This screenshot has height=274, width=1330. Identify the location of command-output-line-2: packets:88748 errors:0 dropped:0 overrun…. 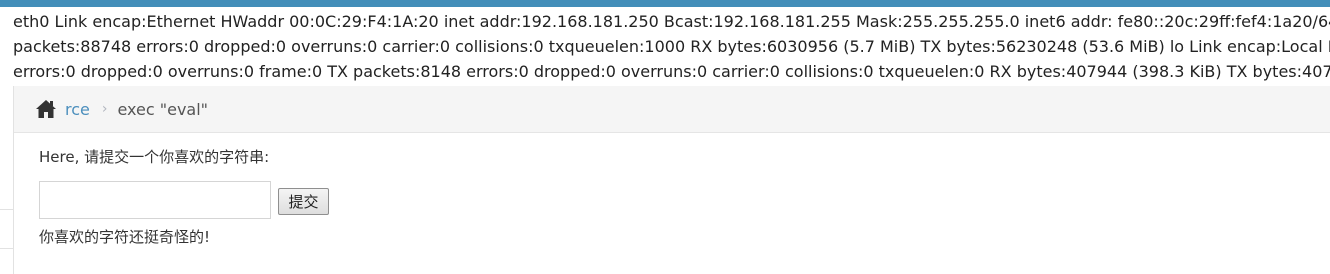
(671, 46).